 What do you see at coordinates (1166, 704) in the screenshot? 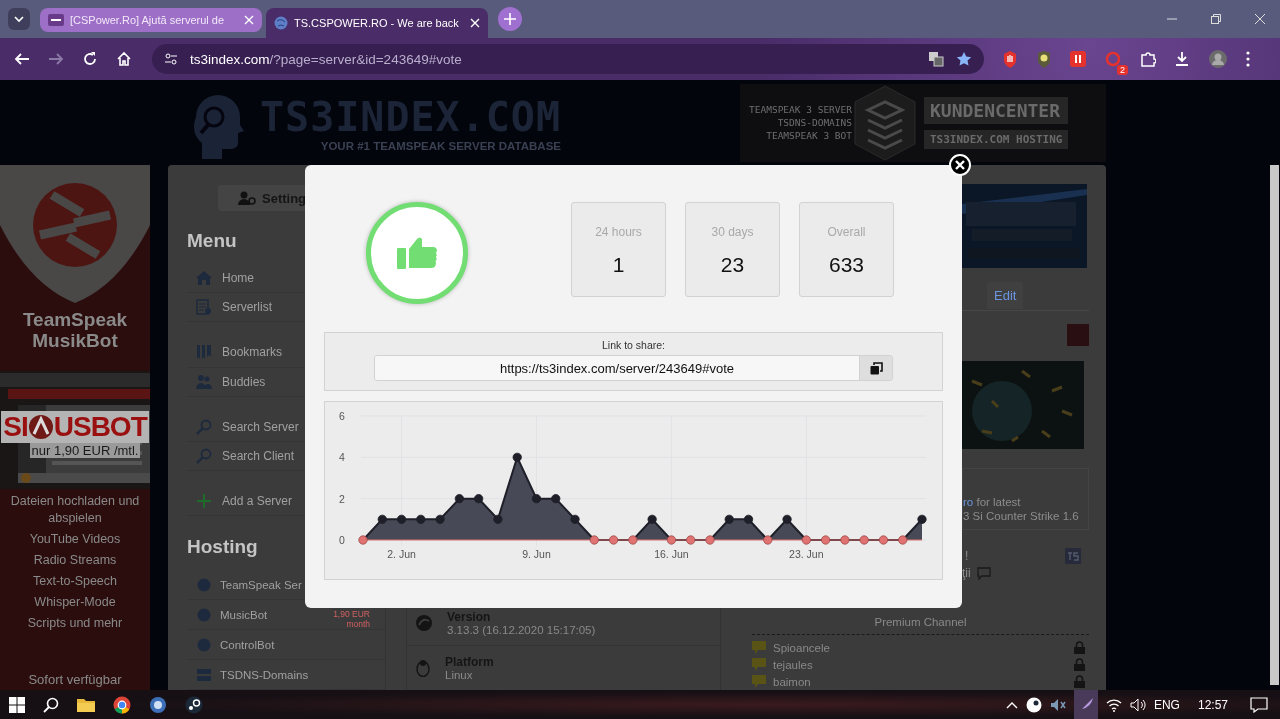
I see `language-indicator: ENG` at bounding box center [1166, 704].